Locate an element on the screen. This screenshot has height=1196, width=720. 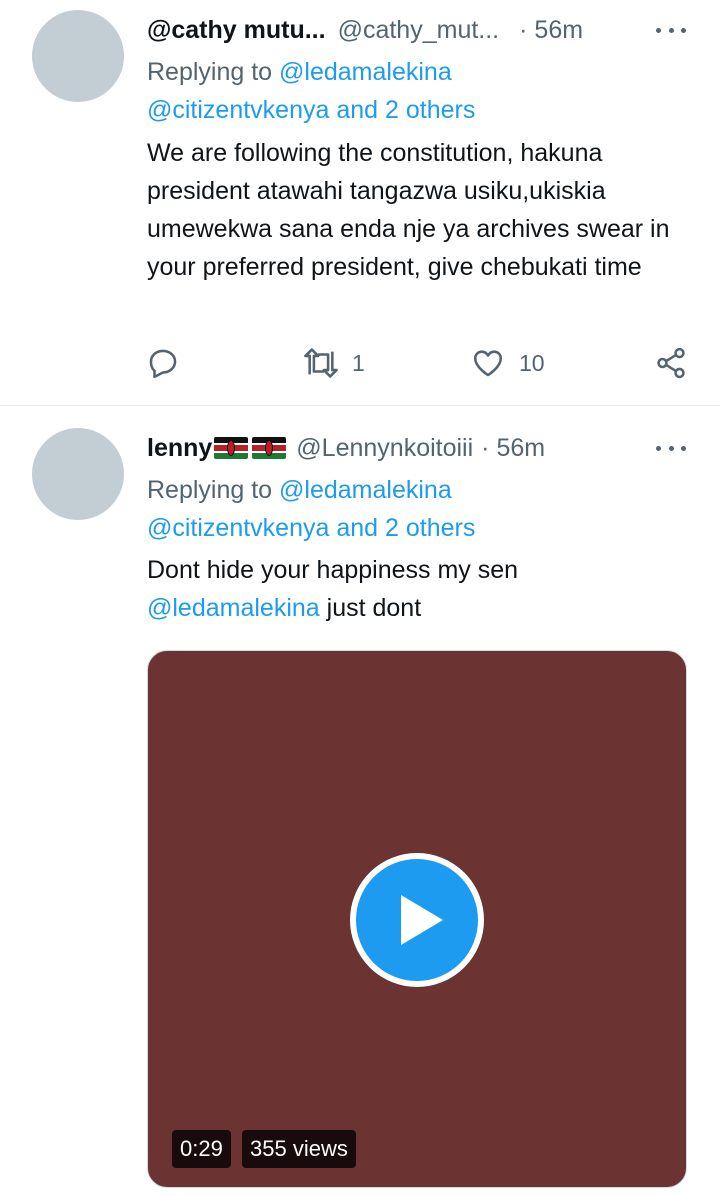
text-mention-link: @ledamalekina is located at coordinates (233, 608).